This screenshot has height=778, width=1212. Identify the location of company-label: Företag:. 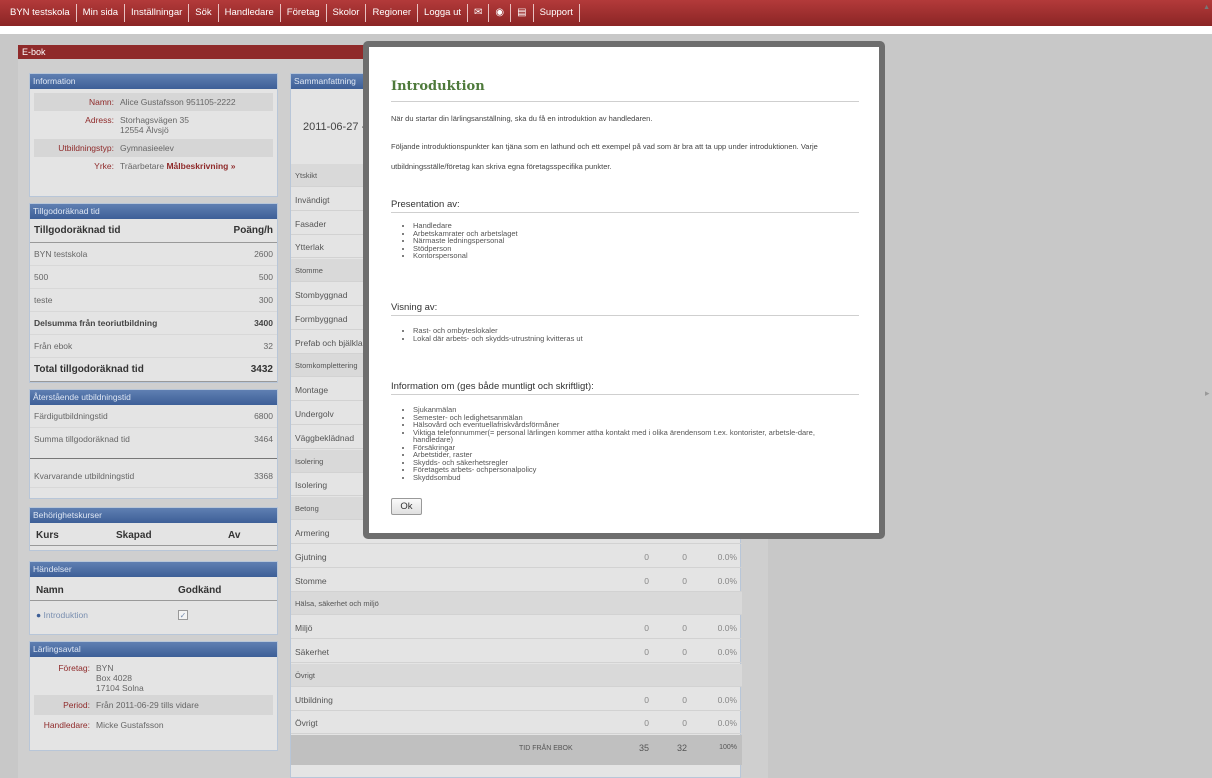
(74, 668).